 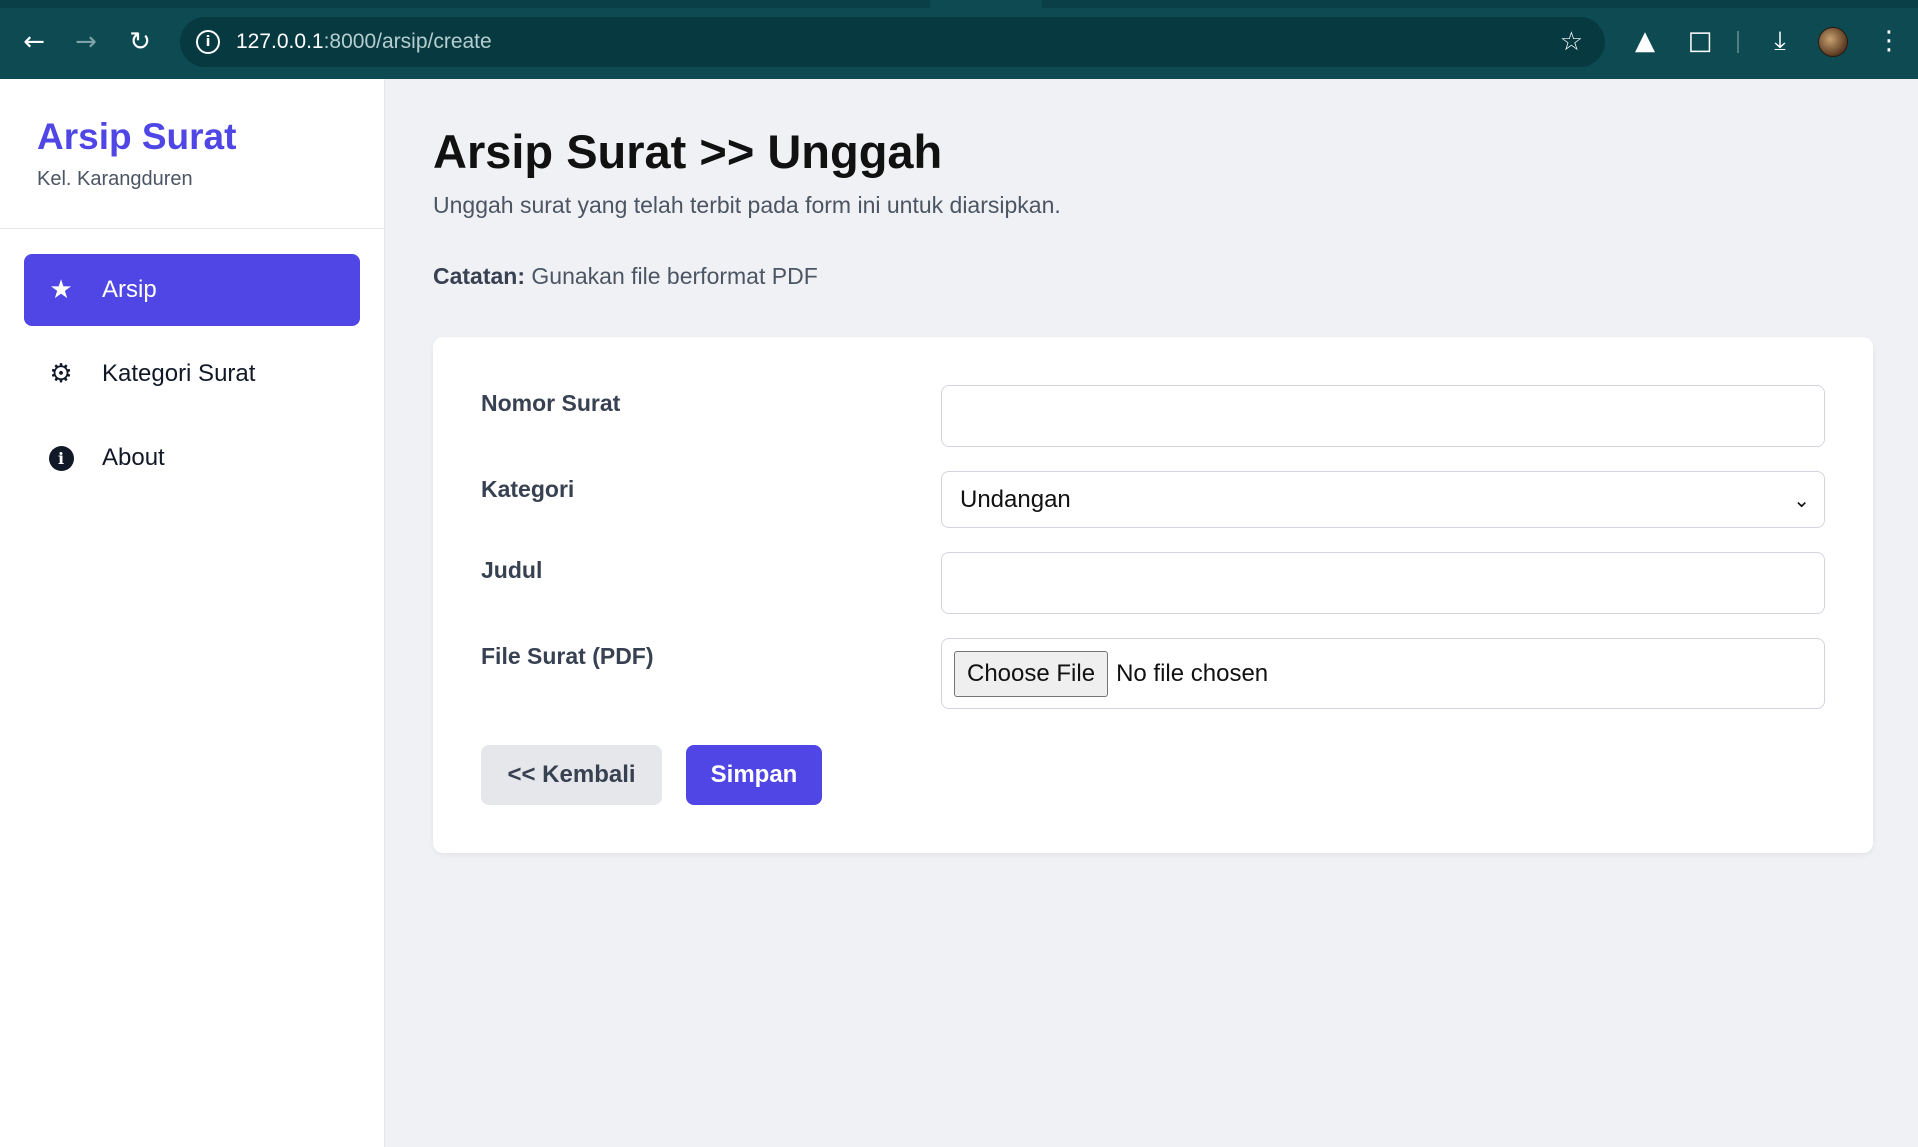 I want to click on brand: Arsip Surat Kel. Karangduren, so click(x=192, y=154).